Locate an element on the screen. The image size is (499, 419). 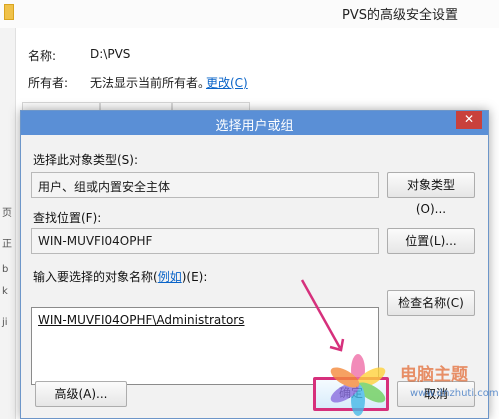
object-names-label-prefix: 输入要选择的对象名称( is located at coordinates (95, 277).